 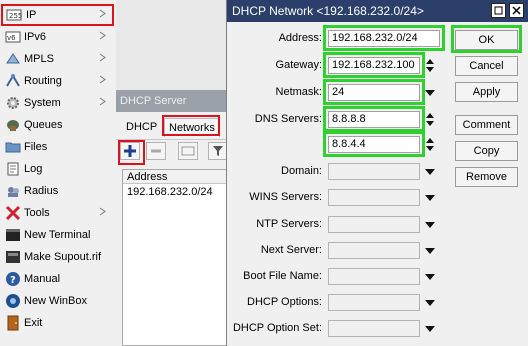 I want to click on winbox-icon, so click(x=13, y=301).